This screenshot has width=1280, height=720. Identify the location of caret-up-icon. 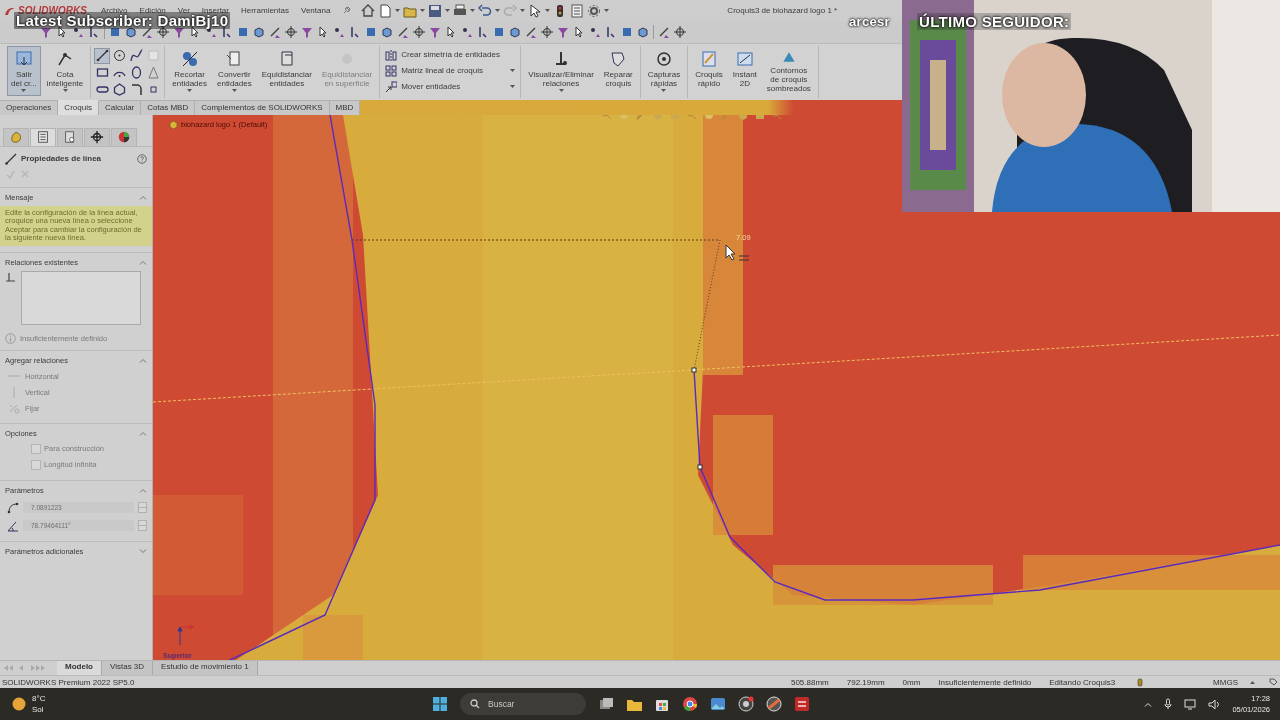
(1252, 682).